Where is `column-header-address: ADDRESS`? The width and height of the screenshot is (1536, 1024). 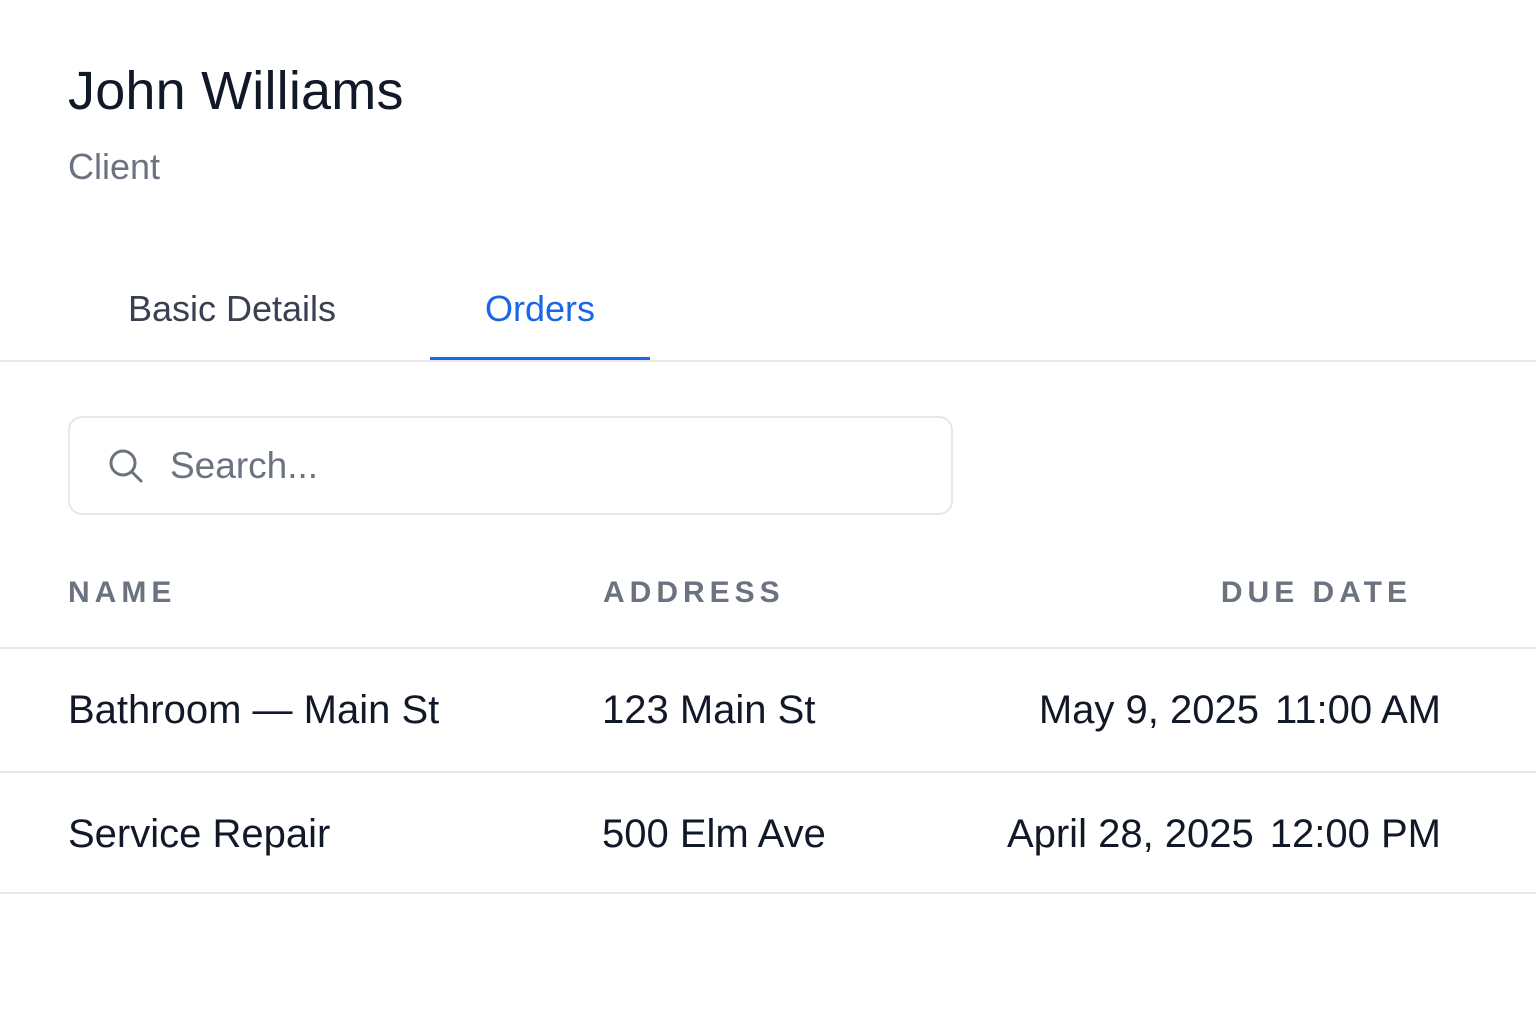
column-header-address: ADDRESS is located at coordinates (694, 593).